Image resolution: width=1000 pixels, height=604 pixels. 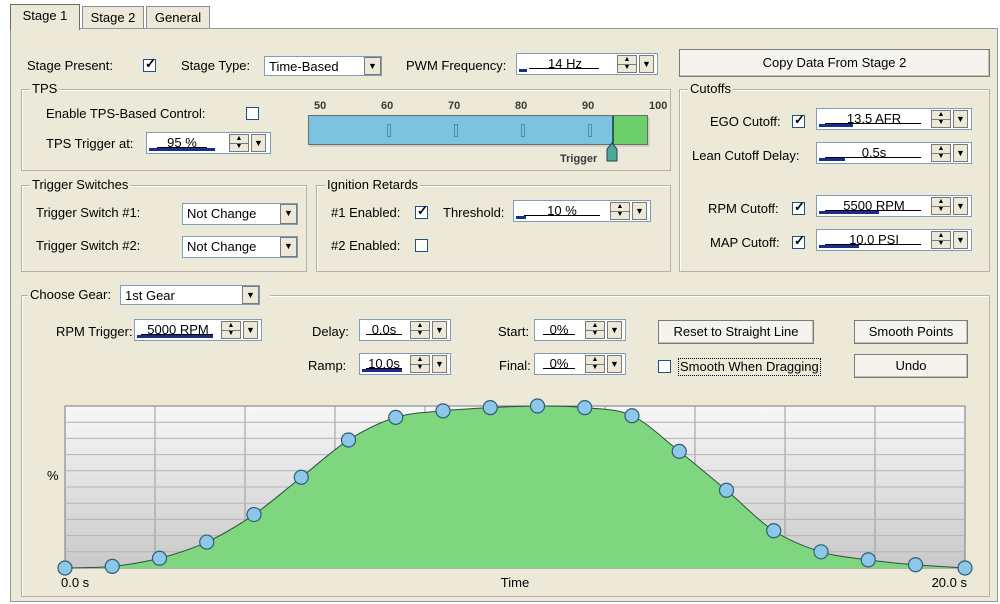 I want to click on ignition-1-enabled-checkbox: ✓, so click(x=421, y=211).